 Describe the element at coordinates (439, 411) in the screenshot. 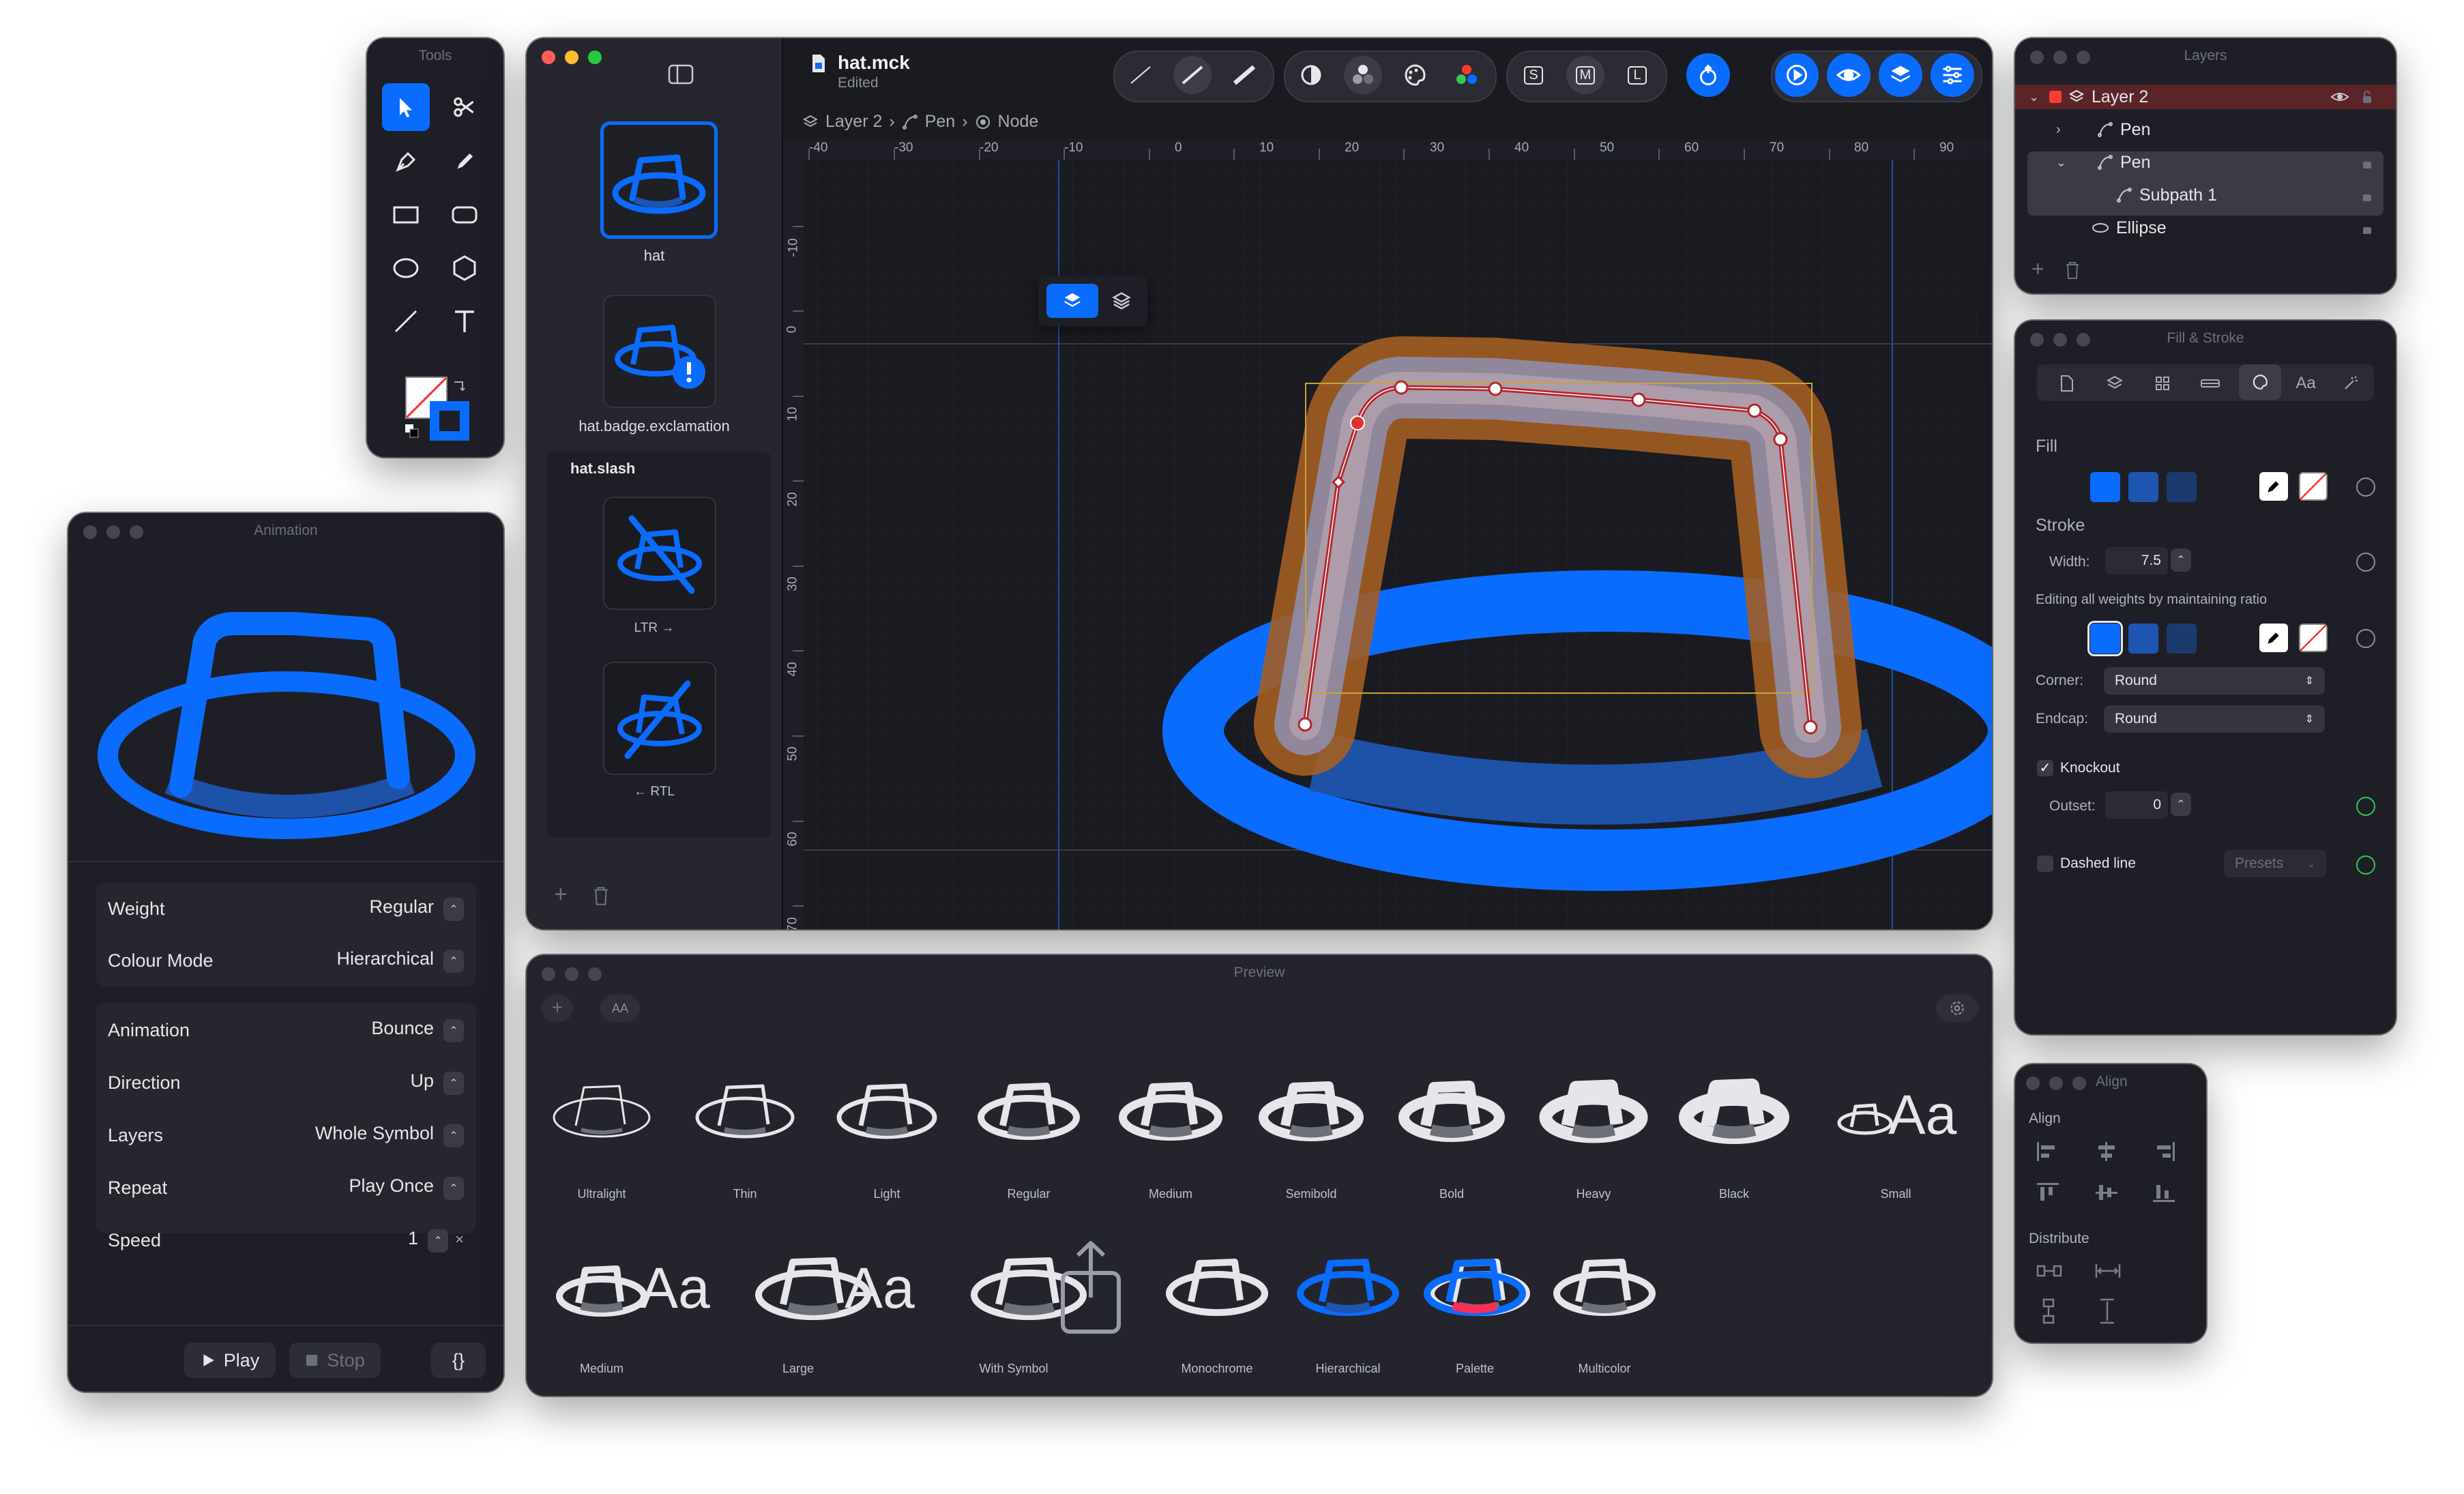

I see `fill-stroke-swatches` at that location.